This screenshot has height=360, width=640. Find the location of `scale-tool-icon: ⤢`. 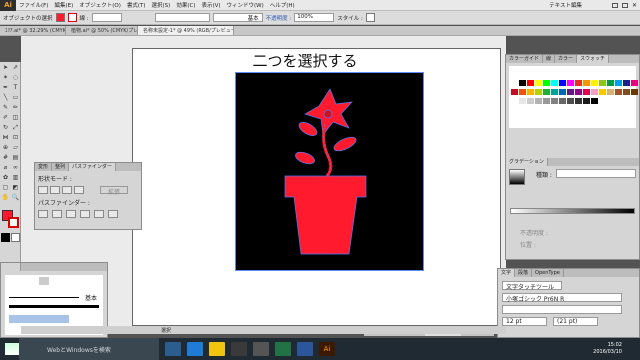

scale-tool-icon: ⤢ is located at coordinates (15, 127).